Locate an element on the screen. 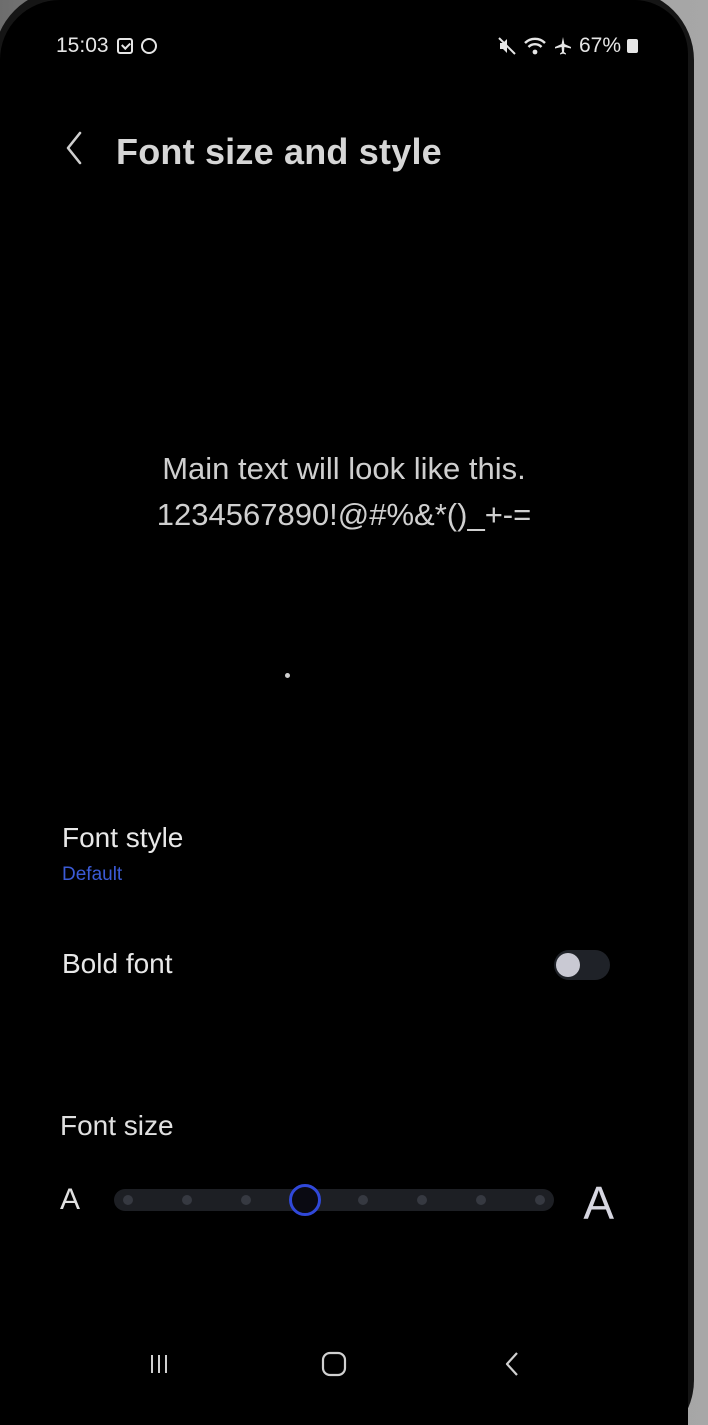 This screenshot has width=708, height=1425. home-icon is located at coordinates (334, 1364).